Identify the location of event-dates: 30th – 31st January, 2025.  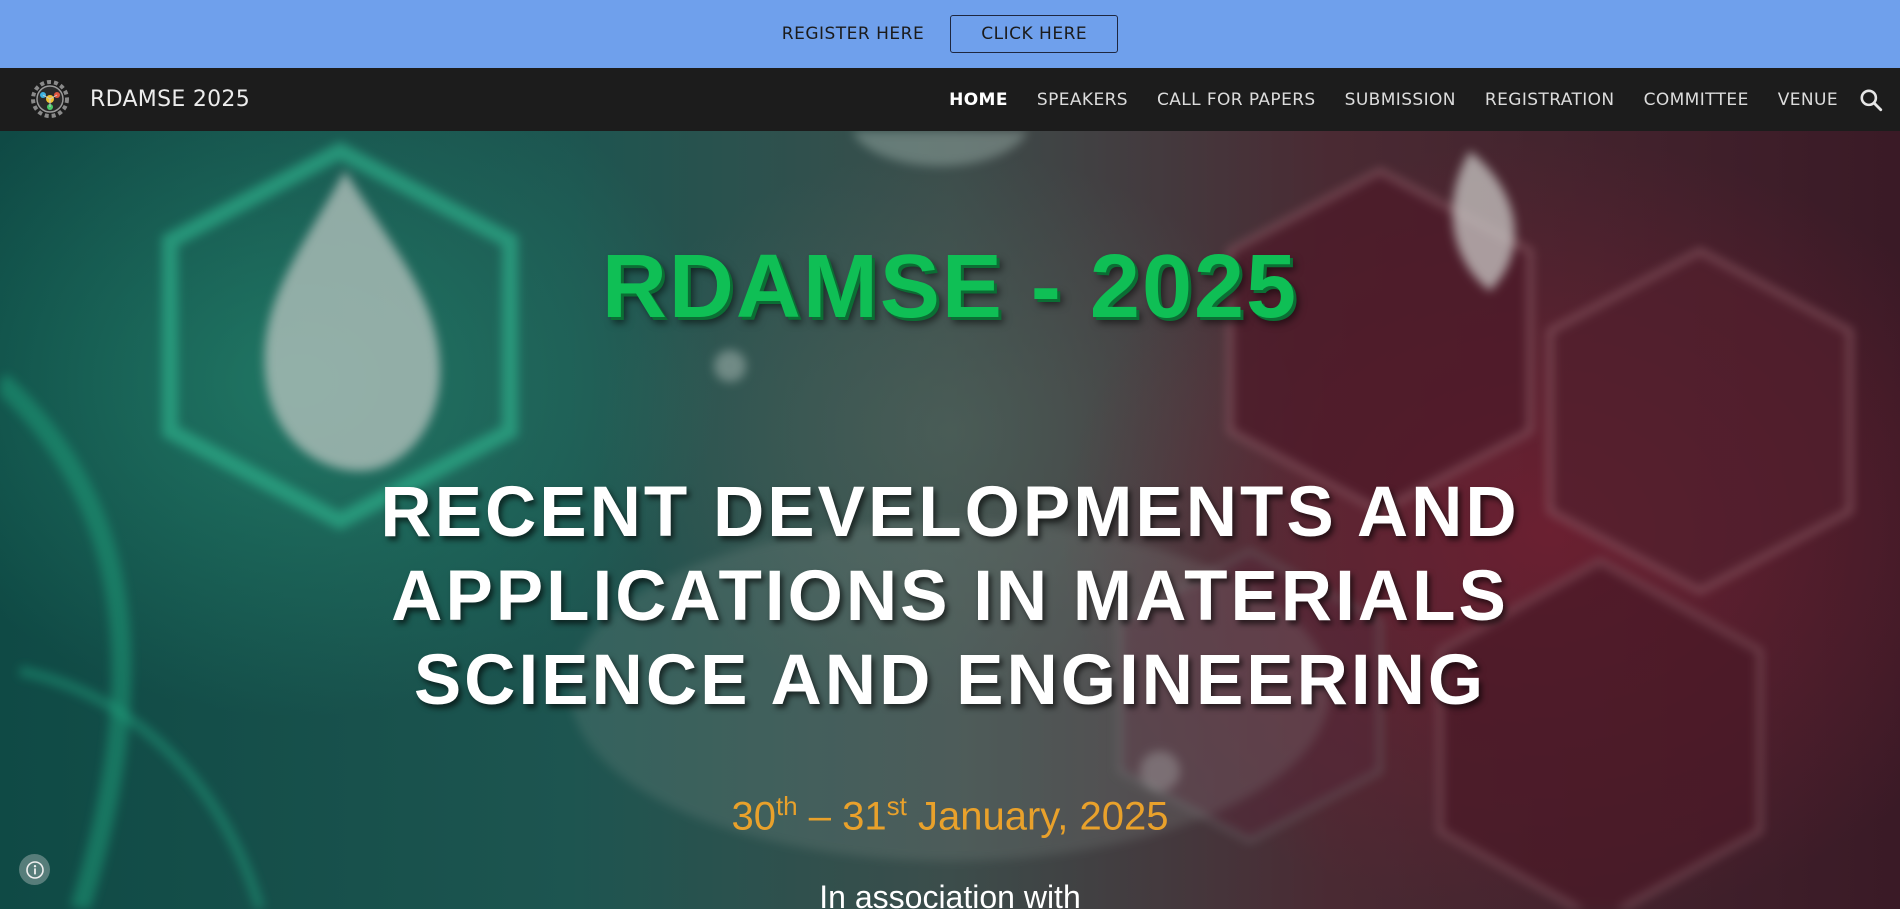
(950, 815).